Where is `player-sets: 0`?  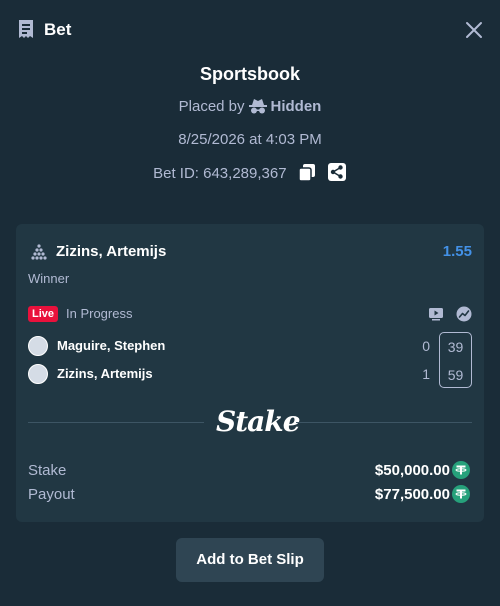 player-sets: 0 is located at coordinates (426, 346).